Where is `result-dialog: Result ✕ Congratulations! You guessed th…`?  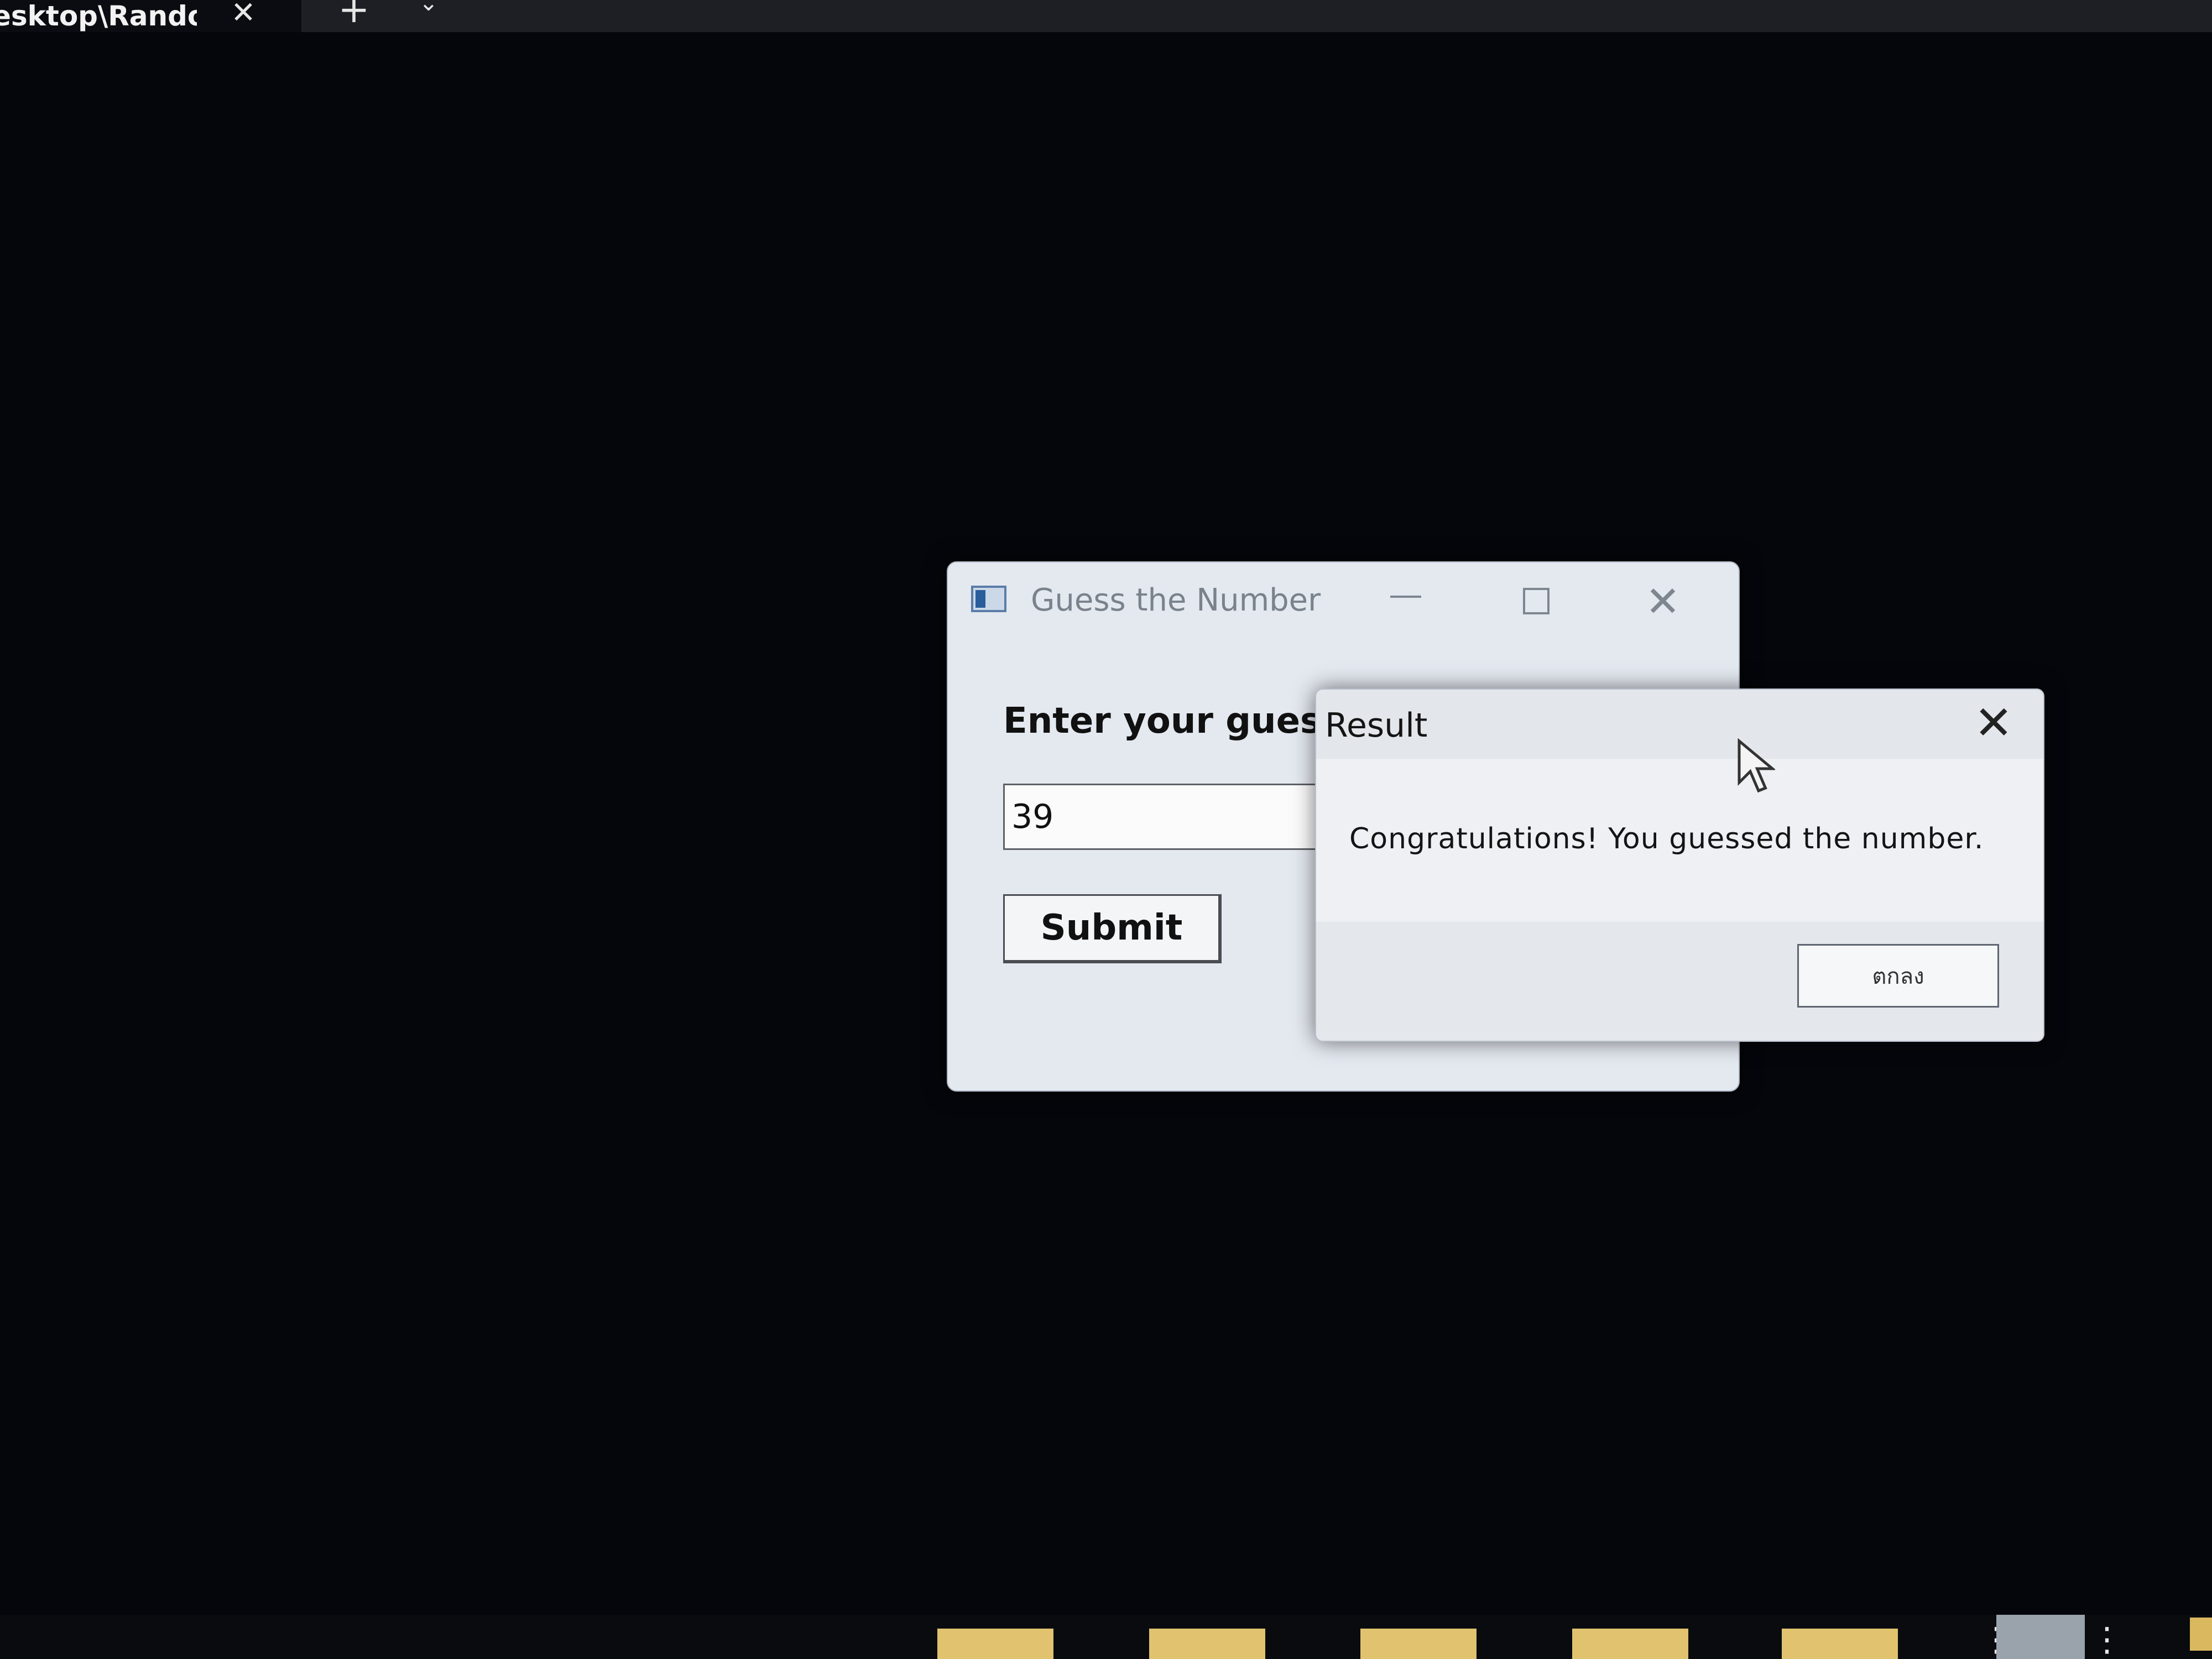 result-dialog: Result ✕ Congratulations! You guessed th… is located at coordinates (1679, 865).